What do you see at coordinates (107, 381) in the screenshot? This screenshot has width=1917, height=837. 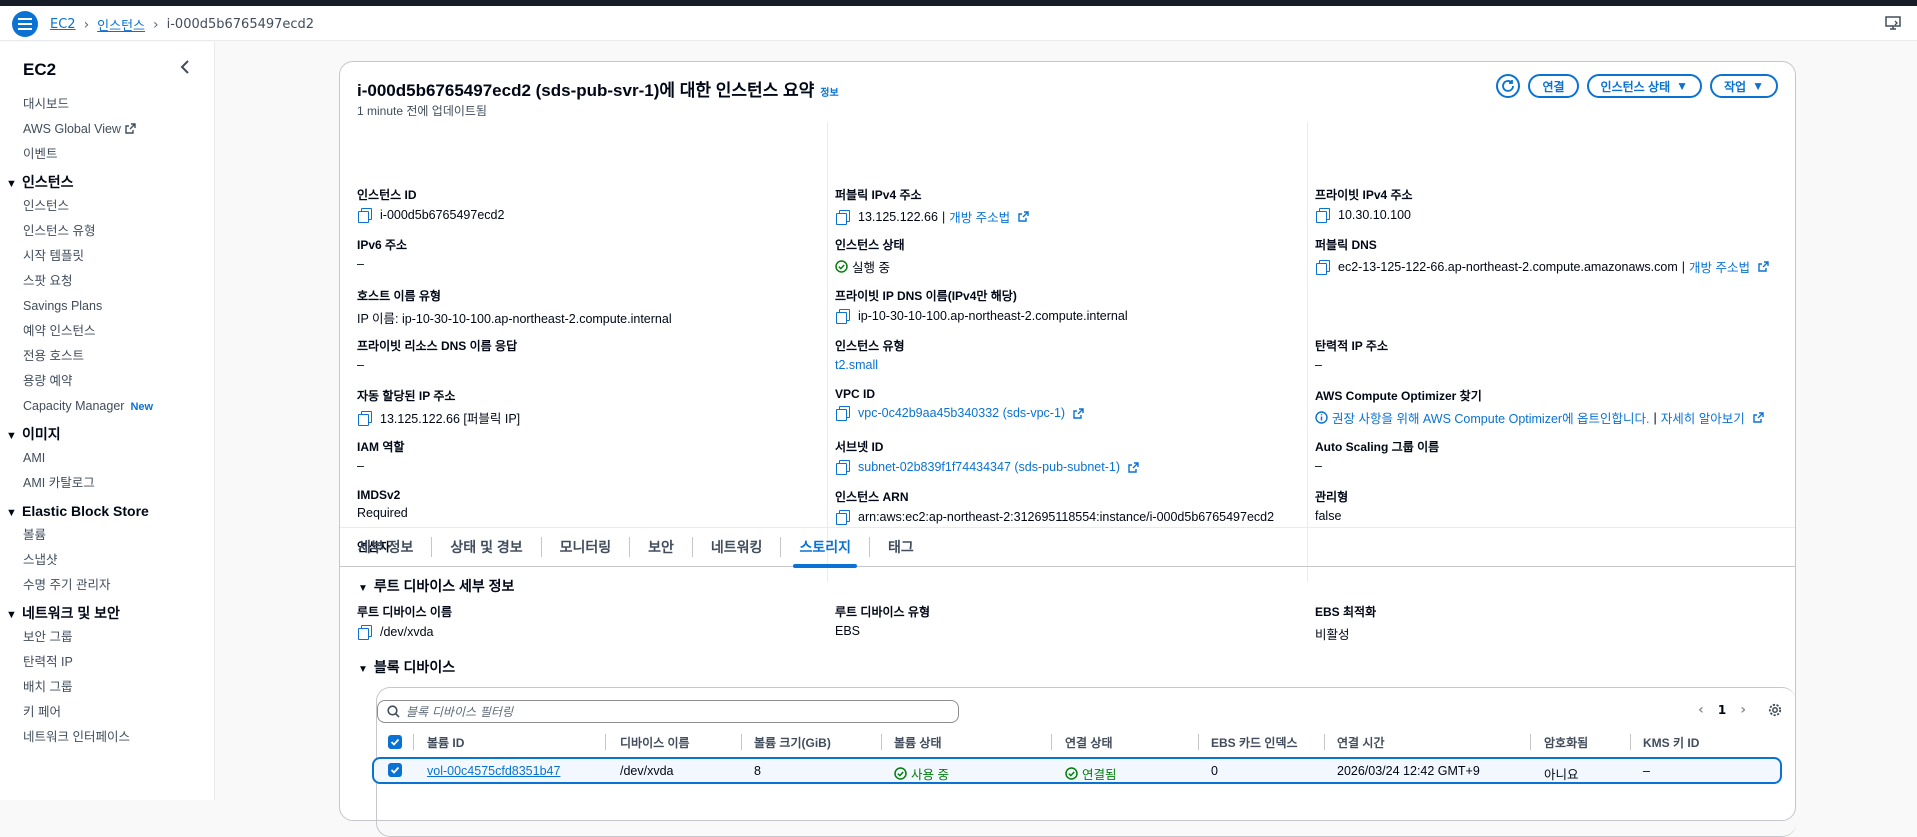 I see `sidebar-item-capacity-reservations: 용량 예약` at bounding box center [107, 381].